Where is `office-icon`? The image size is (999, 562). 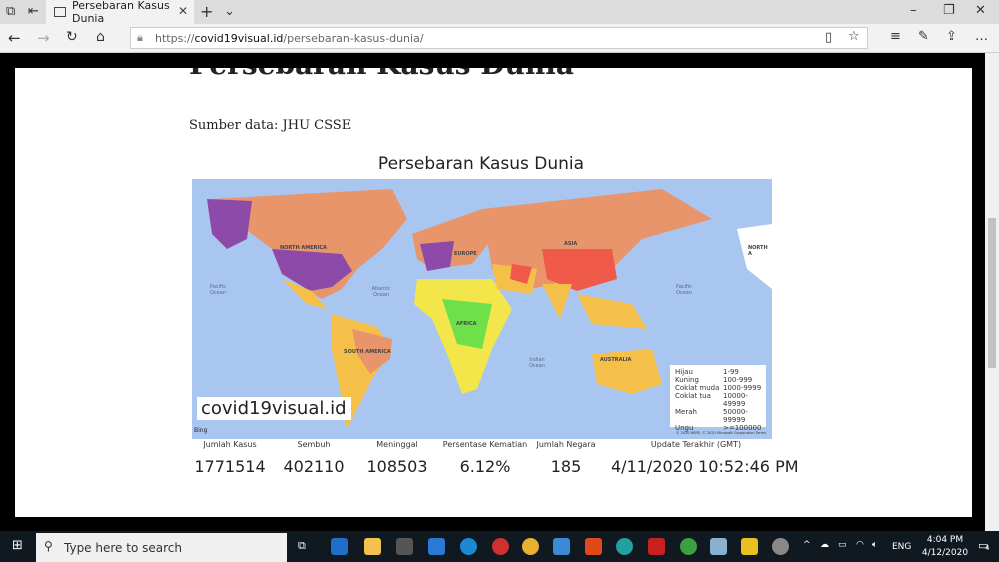 office-icon is located at coordinates (593, 546).